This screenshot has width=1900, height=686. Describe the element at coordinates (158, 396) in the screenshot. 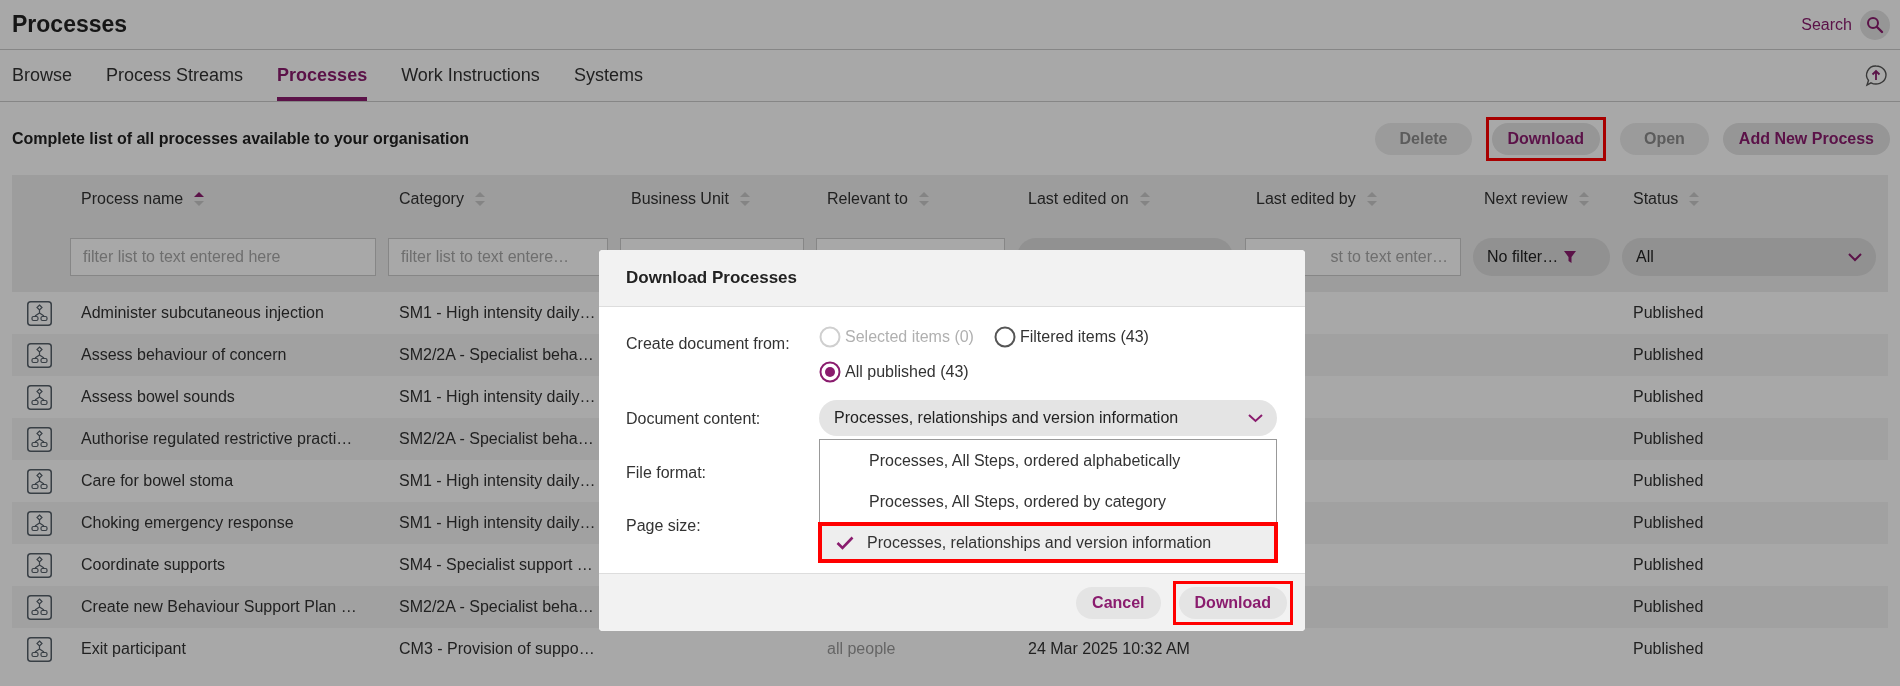

I see `table-cell: Assess bowel sounds` at that location.